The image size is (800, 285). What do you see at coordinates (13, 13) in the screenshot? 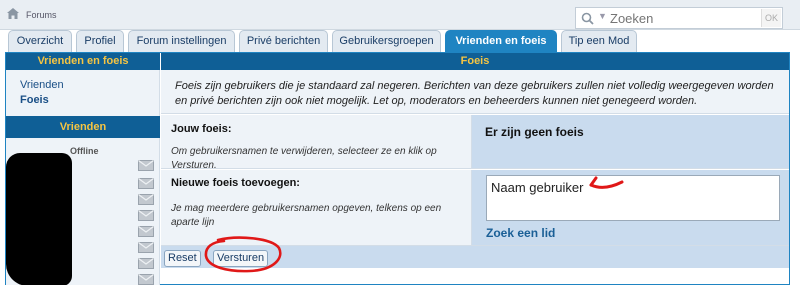
I see `home-icon` at bounding box center [13, 13].